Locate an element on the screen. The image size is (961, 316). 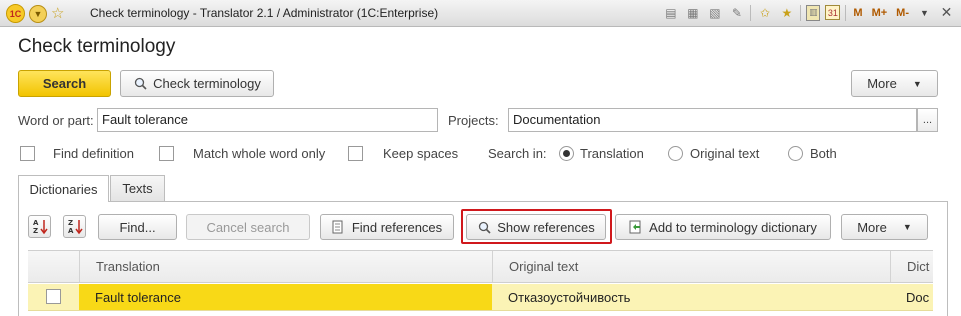
find-references-button: Find references is located at coordinates (387, 227).